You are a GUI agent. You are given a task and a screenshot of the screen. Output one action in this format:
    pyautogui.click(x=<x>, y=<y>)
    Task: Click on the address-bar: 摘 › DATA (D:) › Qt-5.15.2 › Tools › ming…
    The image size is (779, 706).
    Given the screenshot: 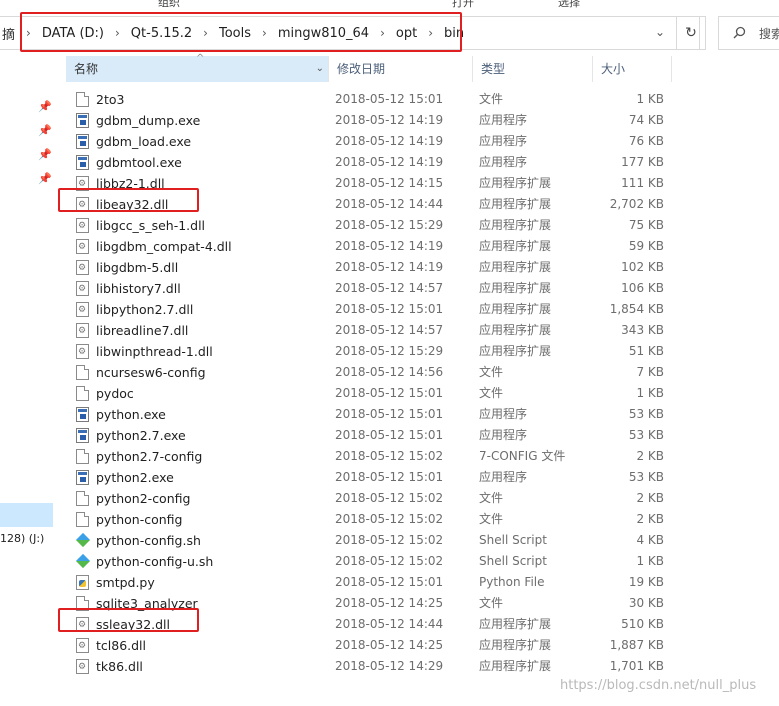 What is the action you would take?
    pyautogui.click(x=350, y=33)
    